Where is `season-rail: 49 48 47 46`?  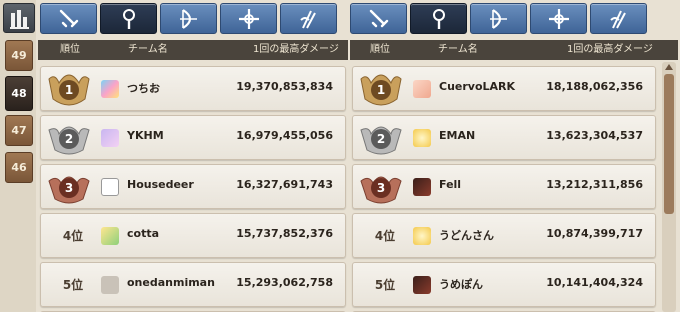
season-rail: 49 48 47 46 is located at coordinates (18, 156).